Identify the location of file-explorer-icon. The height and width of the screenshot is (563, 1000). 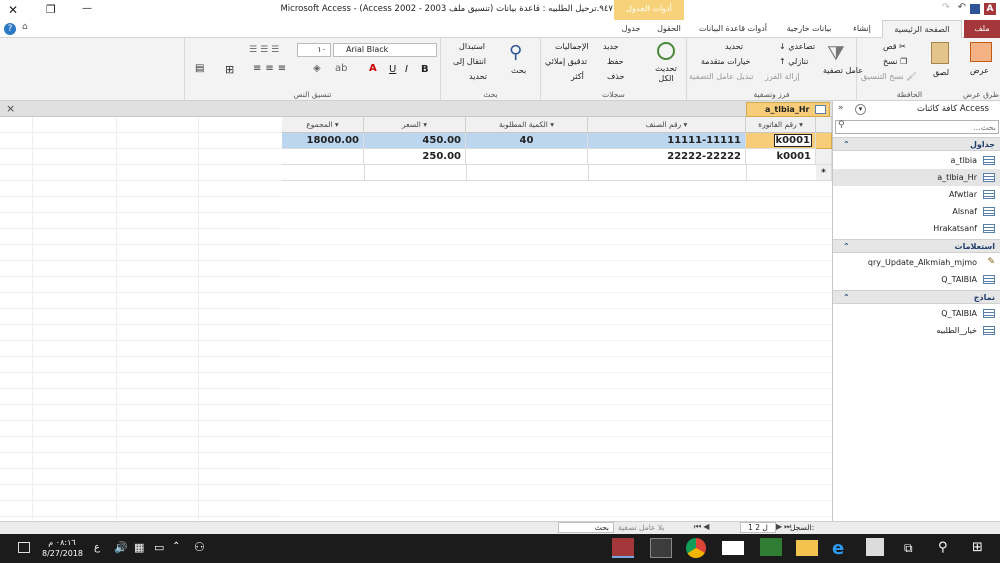
(807, 548).